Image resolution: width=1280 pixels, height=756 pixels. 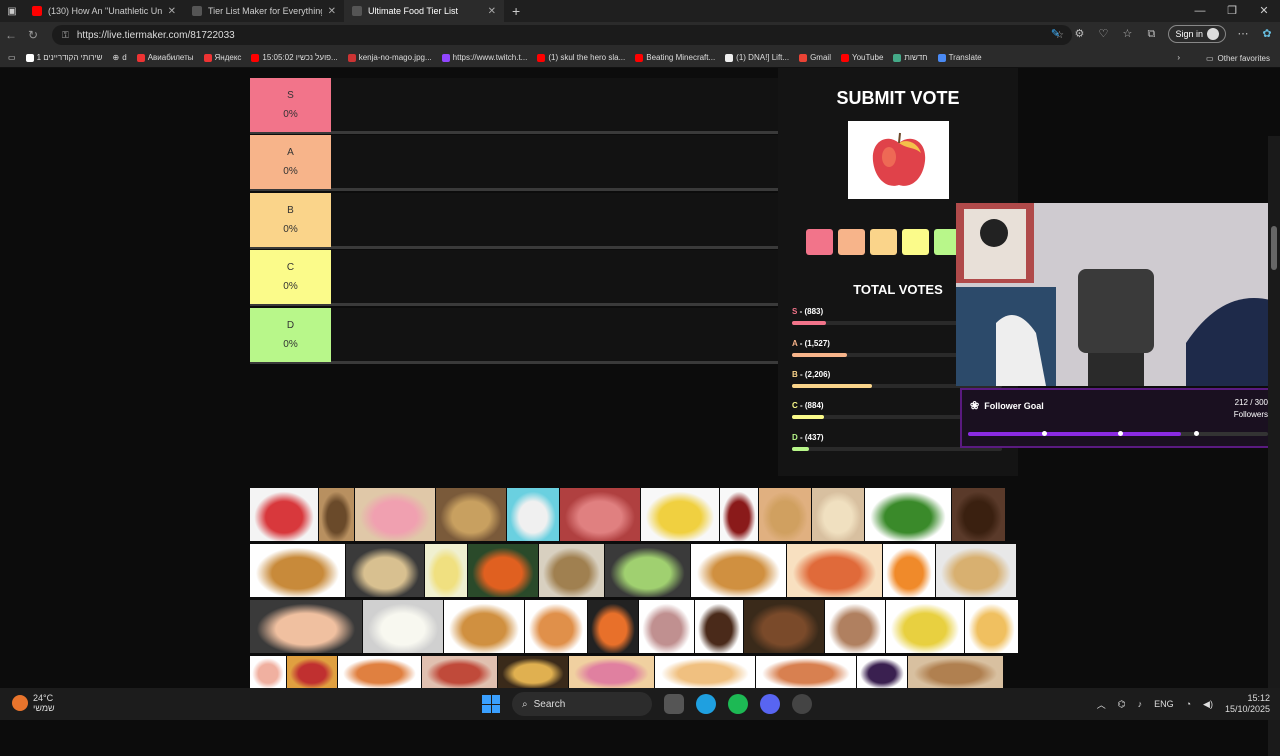 What do you see at coordinates (514, 106) in the screenshot?
I see `tier-row-s: S 0%` at bounding box center [514, 106].